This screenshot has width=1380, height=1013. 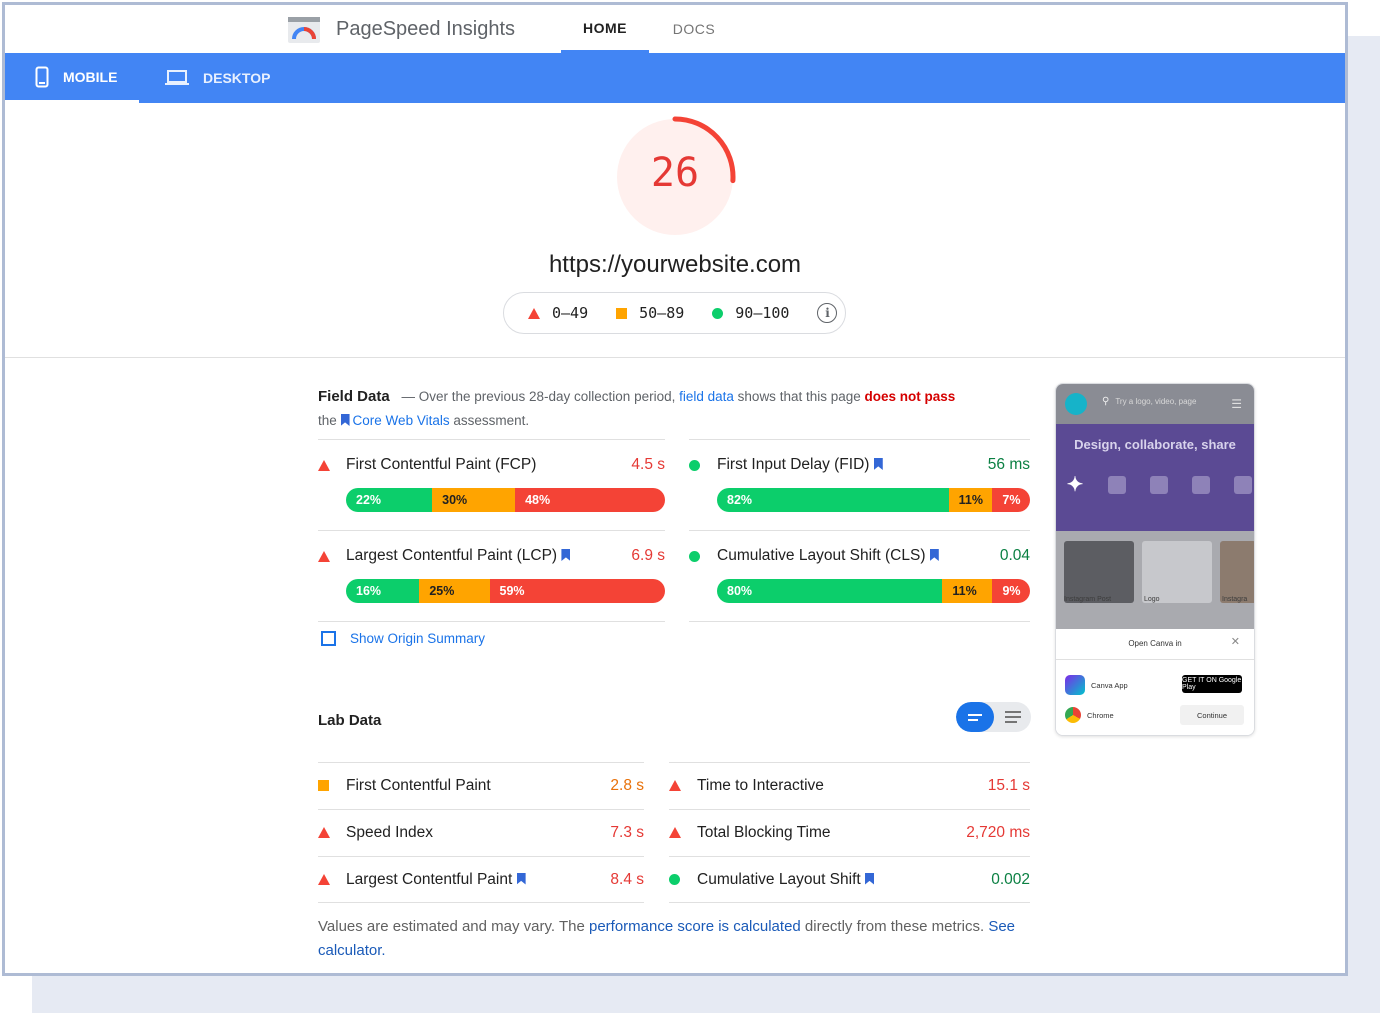 What do you see at coordinates (418, 638) in the screenshot?
I see `show-origin-summary-label: Show Origin Summary` at bounding box center [418, 638].